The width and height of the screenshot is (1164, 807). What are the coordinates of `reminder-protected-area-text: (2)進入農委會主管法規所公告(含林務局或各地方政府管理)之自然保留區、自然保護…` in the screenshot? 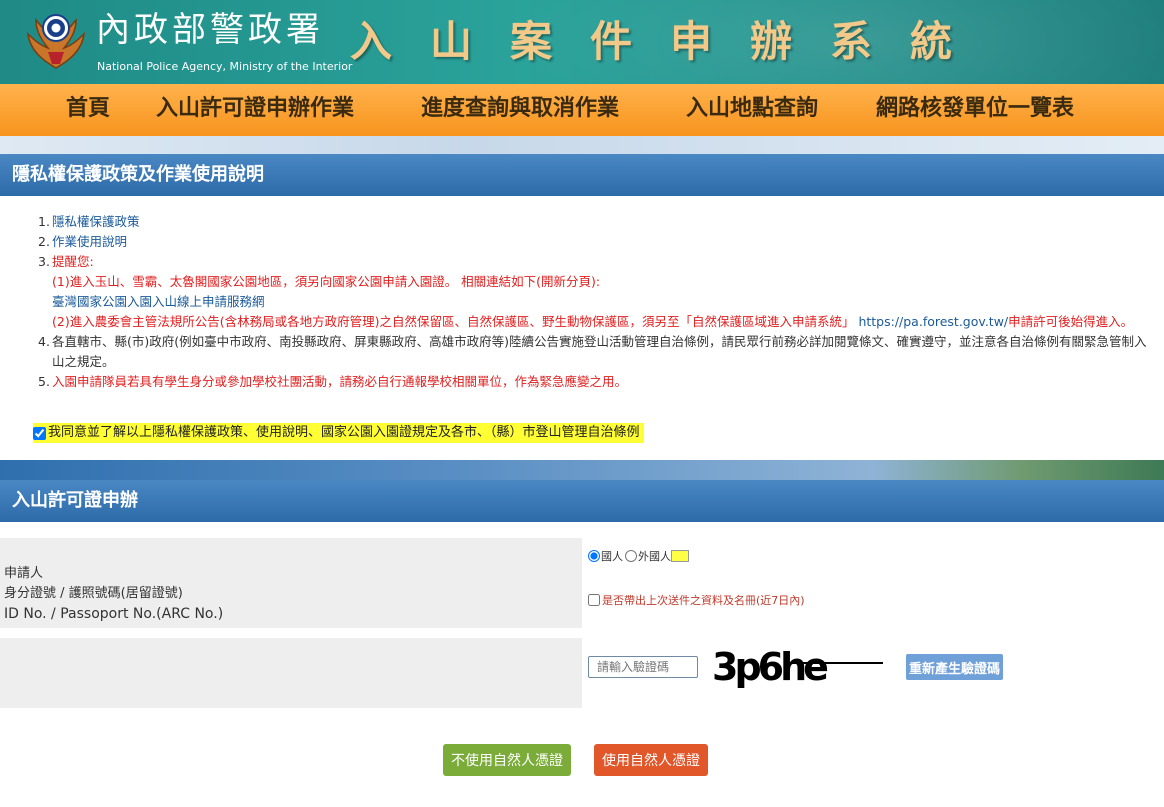 It's located at (453, 321).